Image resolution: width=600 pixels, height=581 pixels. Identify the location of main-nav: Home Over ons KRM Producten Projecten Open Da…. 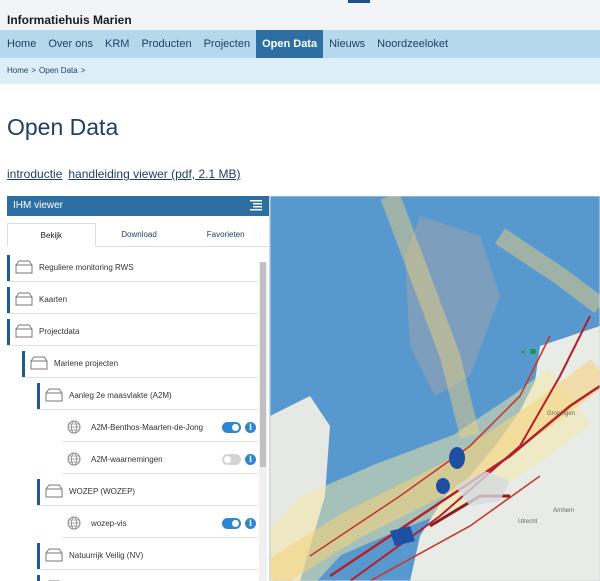
(300, 44).